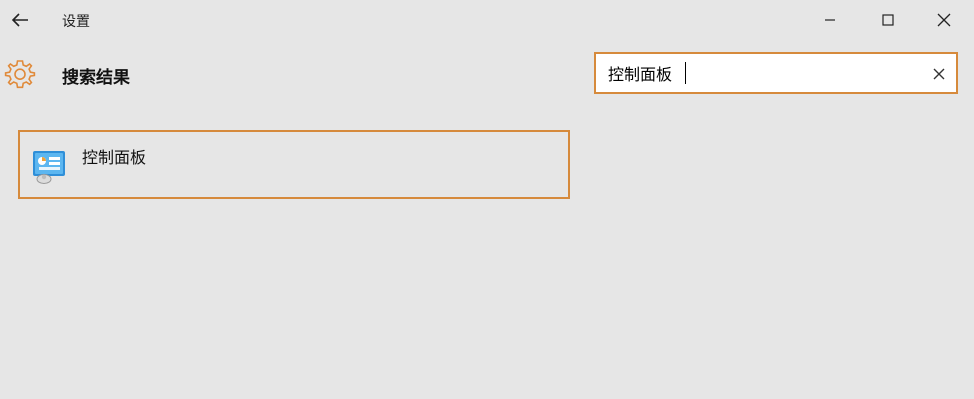 This screenshot has height=399, width=974. Describe the element at coordinates (114, 157) in the screenshot. I see `result-label: 控制面板` at that location.